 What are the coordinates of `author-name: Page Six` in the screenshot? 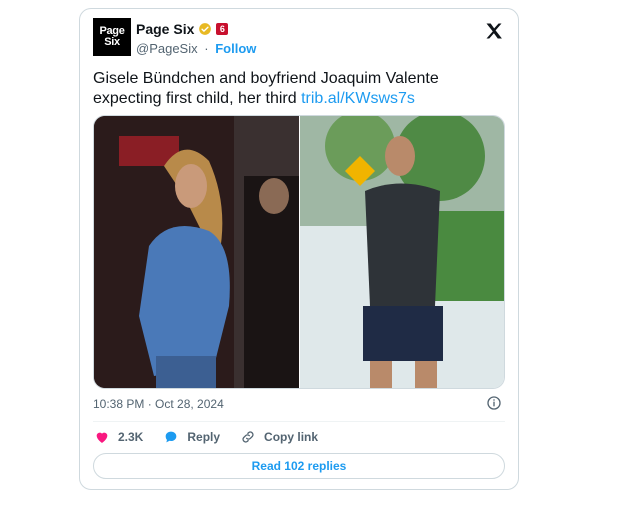 It's located at (165, 29).